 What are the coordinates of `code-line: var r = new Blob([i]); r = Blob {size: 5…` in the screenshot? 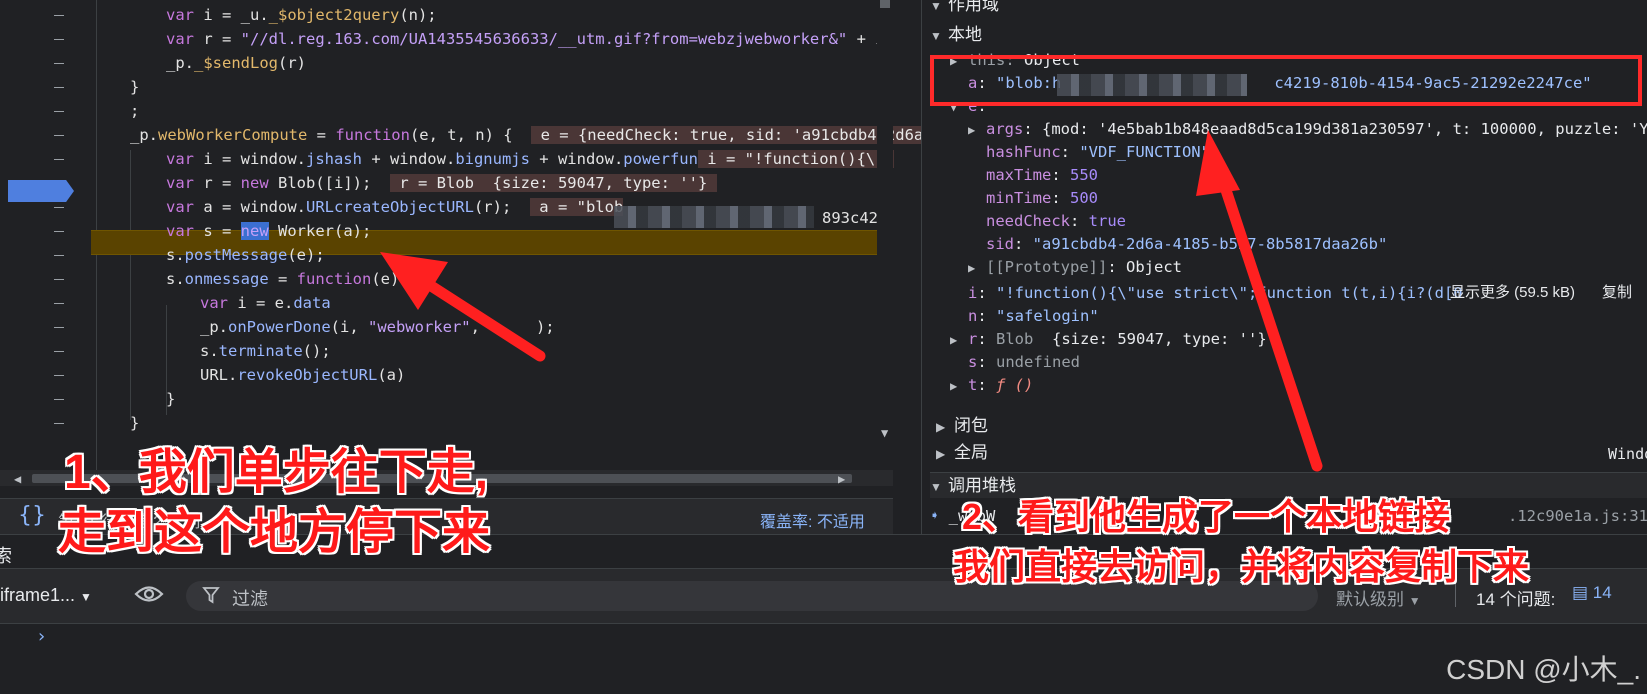 It's located at (441, 183).